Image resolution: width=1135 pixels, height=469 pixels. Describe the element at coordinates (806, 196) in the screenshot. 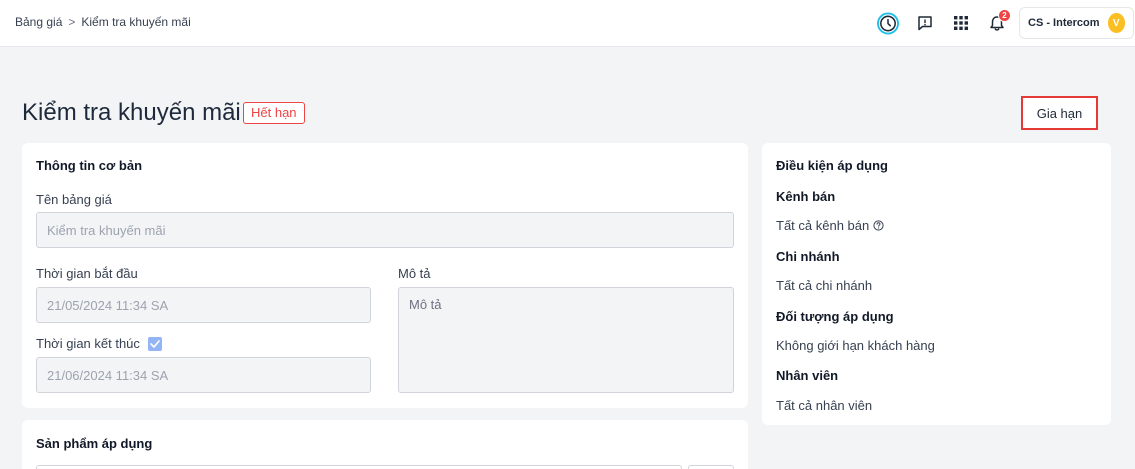

I see `sales-channel-heading: Kênh bán` at that location.